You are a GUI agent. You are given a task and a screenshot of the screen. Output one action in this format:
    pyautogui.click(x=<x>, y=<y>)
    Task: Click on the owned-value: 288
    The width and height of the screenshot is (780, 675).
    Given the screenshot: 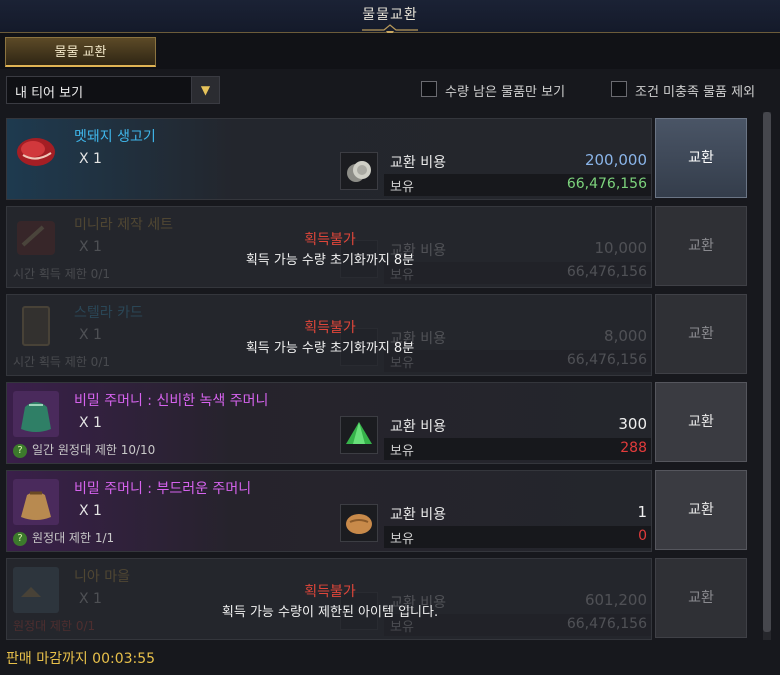 What is the action you would take?
    pyautogui.click(x=633, y=448)
    